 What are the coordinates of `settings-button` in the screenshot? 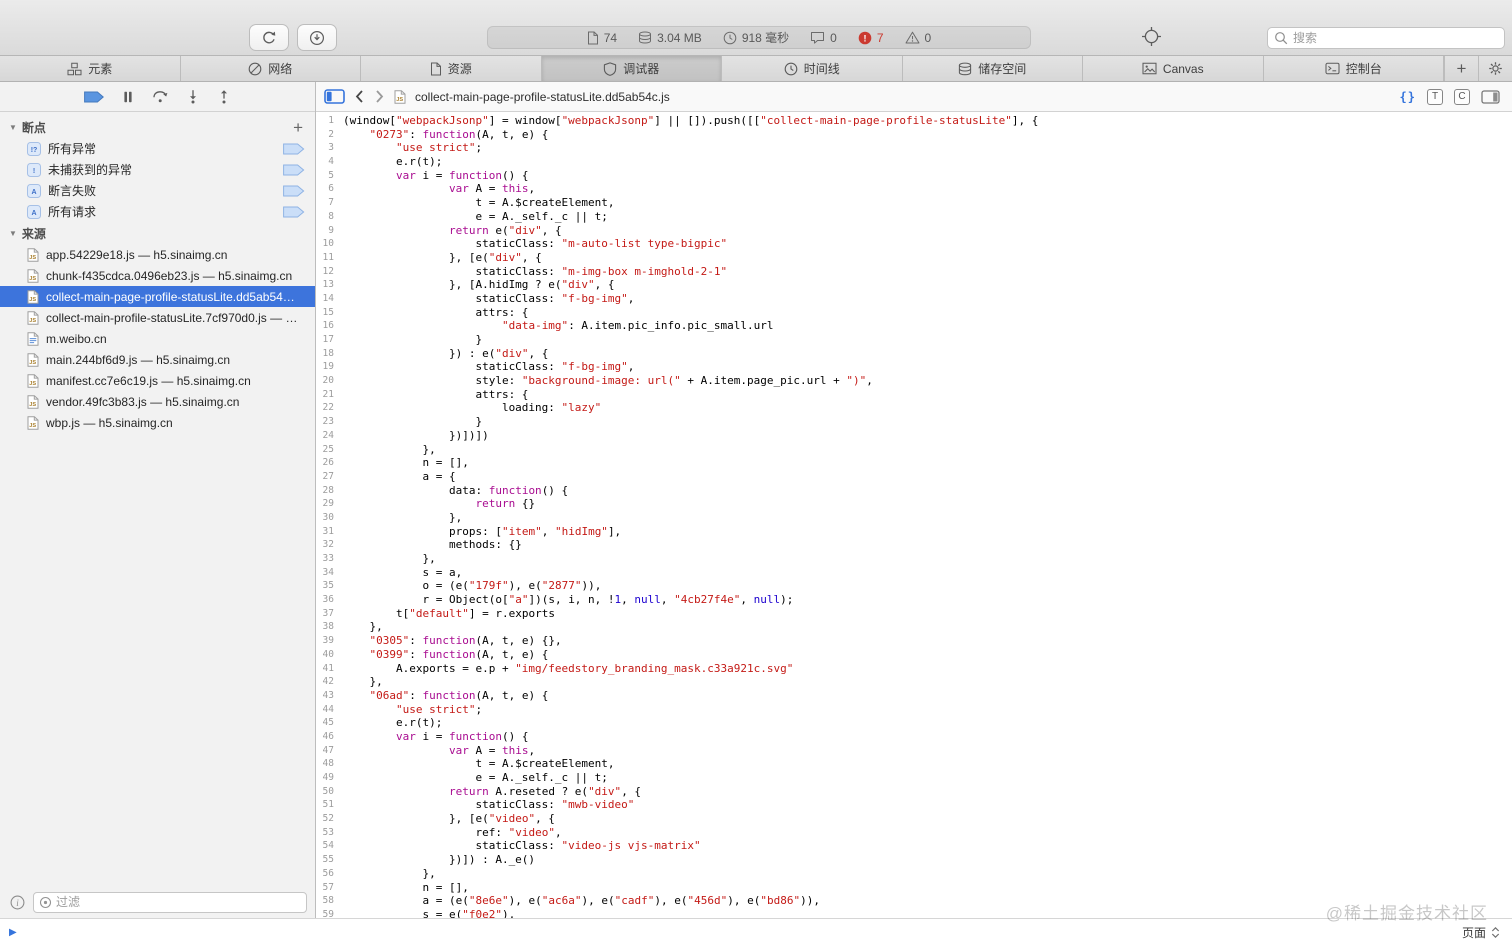 It's located at (1495, 68).